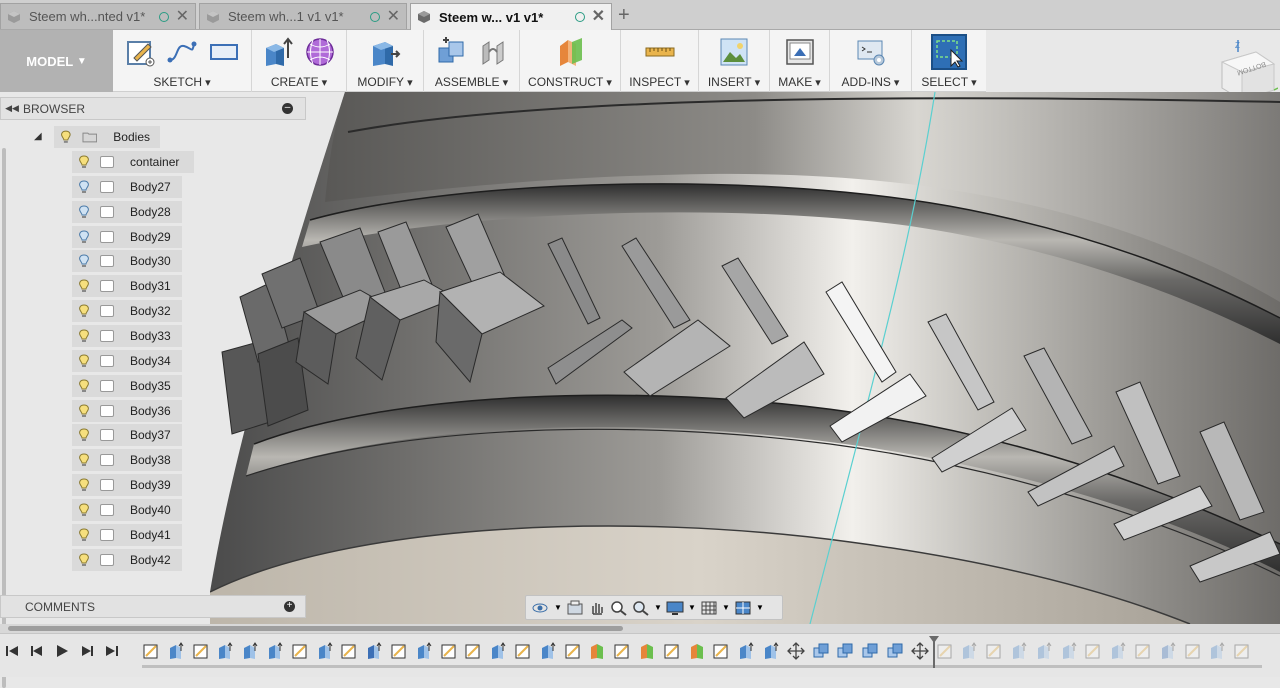 The width and height of the screenshot is (1280, 688). Describe the element at coordinates (548, 651) in the screenshot. I see `timeline-form-icon` at that location.